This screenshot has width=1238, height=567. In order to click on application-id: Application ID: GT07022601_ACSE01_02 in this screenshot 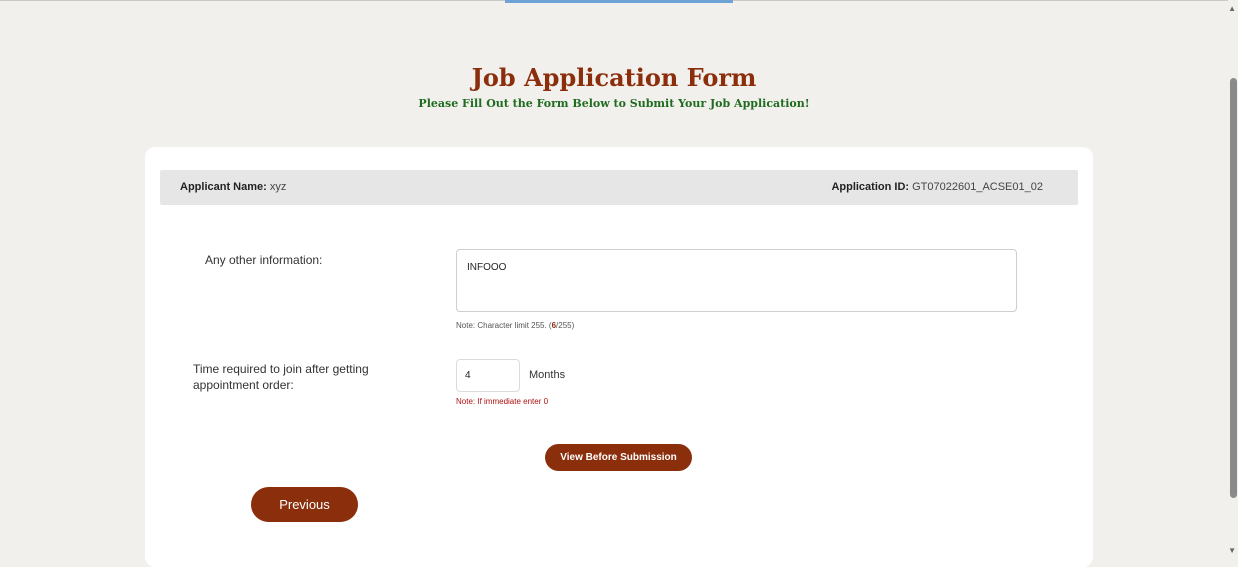, I will do `click(937, 187)`.